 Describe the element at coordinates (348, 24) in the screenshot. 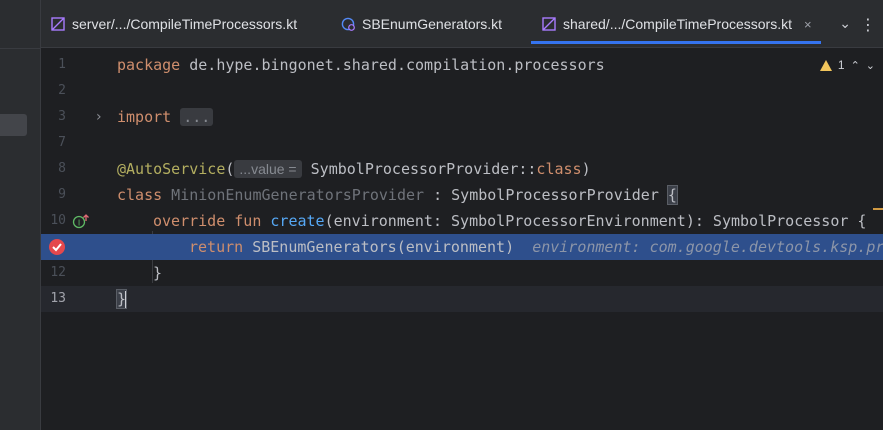

I see `kotlin-class-icon` at that location.